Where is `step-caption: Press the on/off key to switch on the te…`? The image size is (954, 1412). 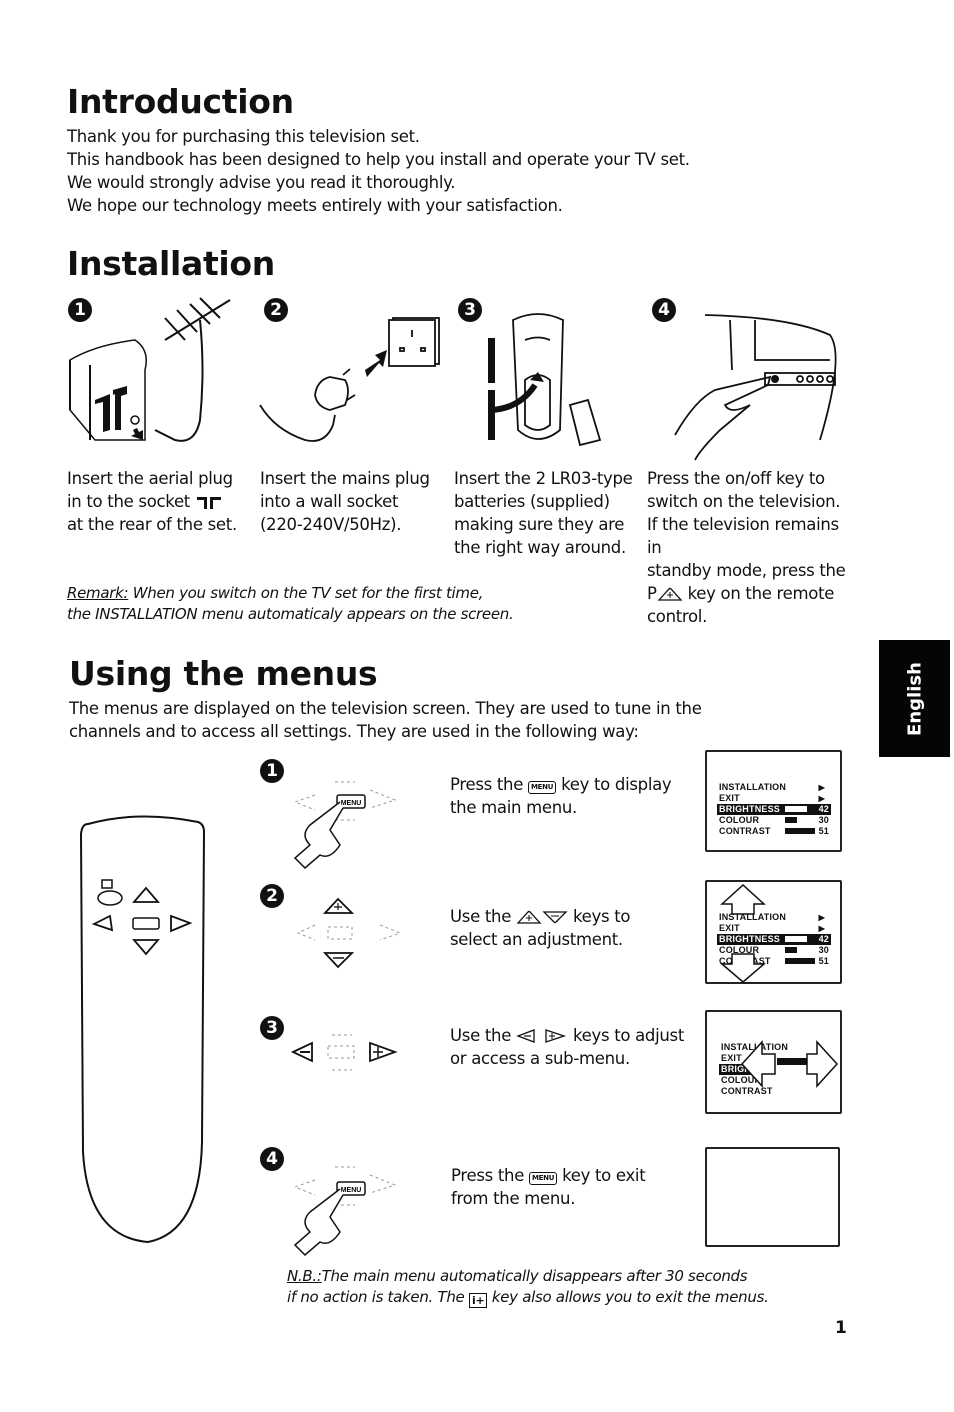
step-caption: Press the on/off key to switch on the te… is located at coordinates (752, 547).